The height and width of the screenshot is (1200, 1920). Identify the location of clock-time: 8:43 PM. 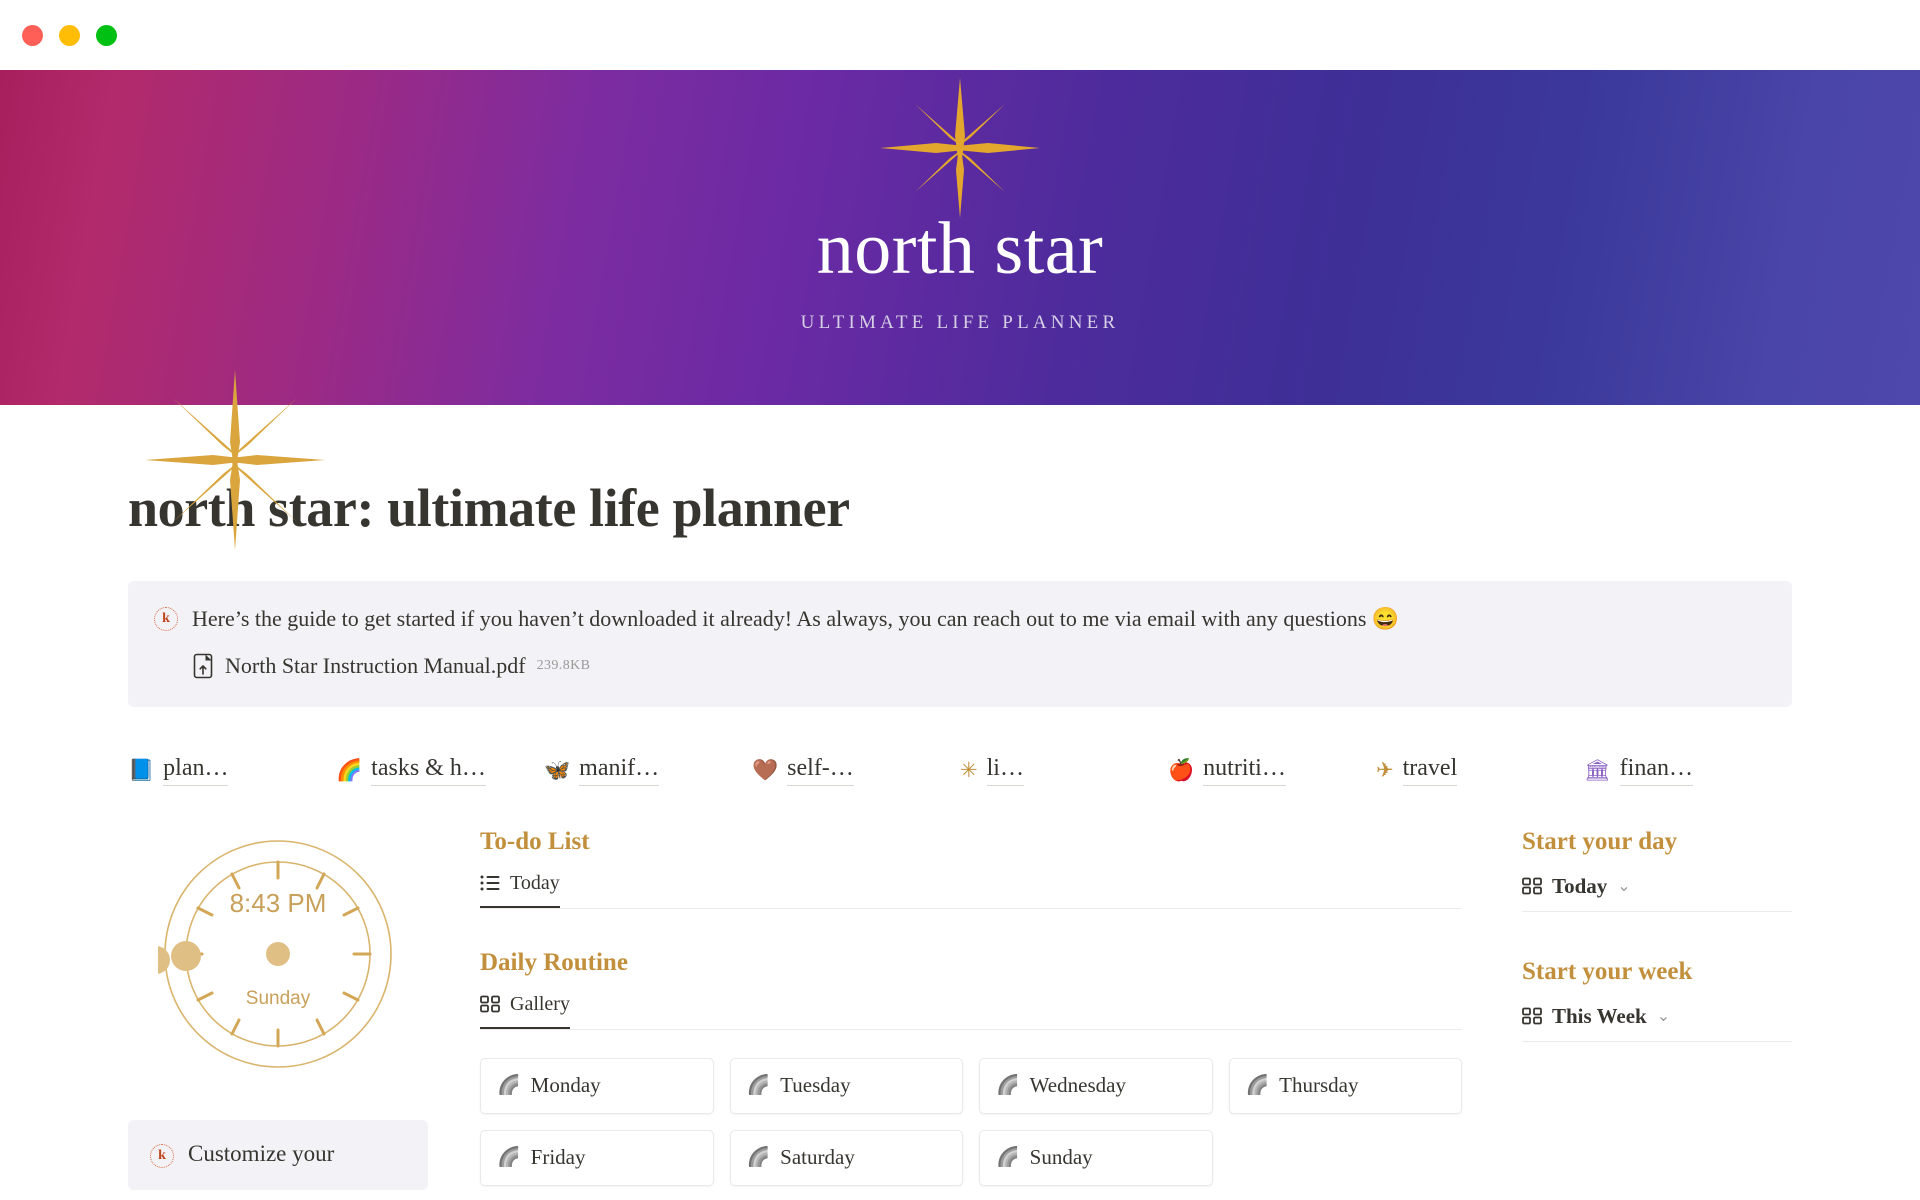
(278, 903).